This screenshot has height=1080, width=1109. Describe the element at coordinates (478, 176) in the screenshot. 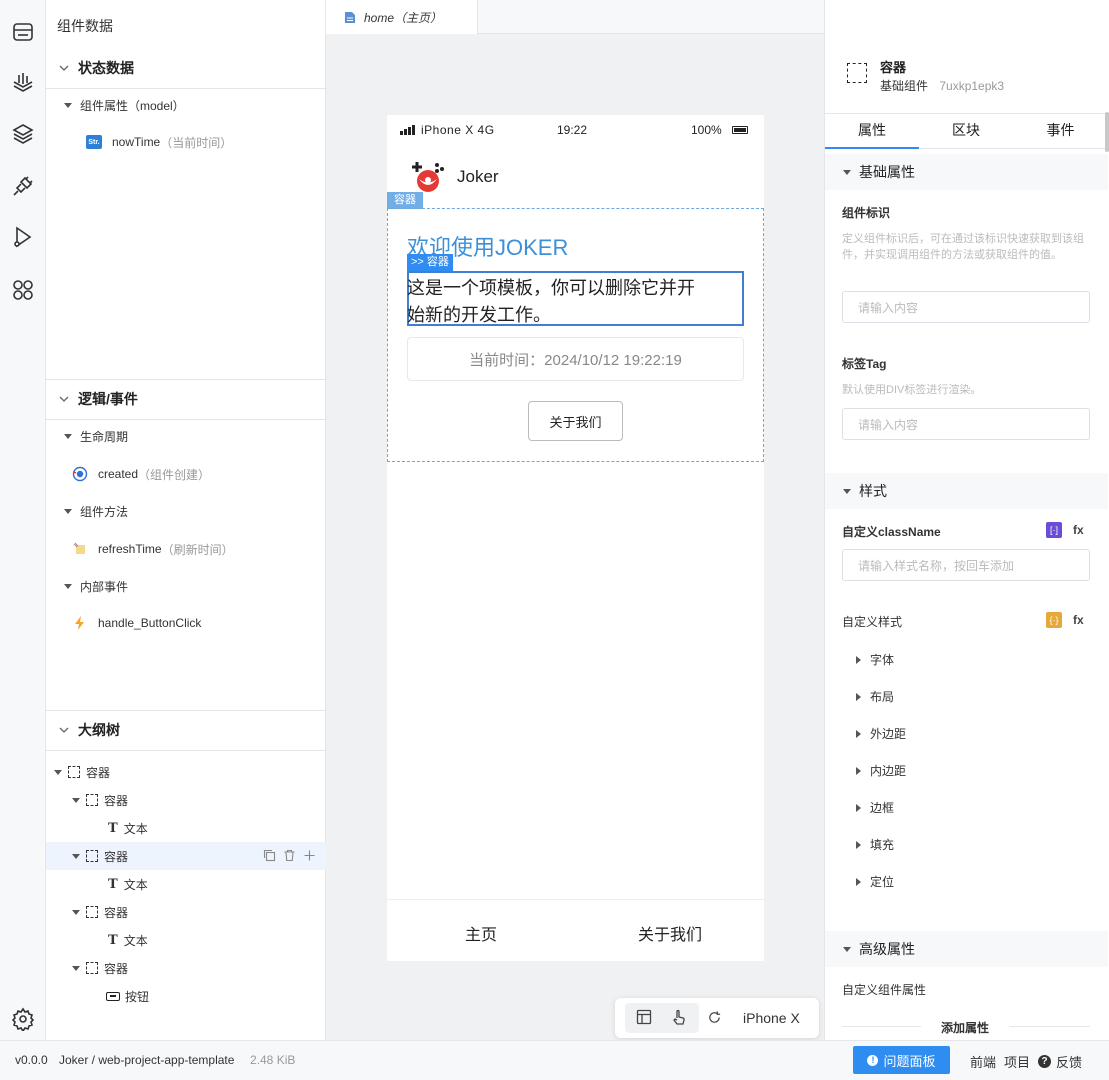

I see `app-name: Joker` at that location.